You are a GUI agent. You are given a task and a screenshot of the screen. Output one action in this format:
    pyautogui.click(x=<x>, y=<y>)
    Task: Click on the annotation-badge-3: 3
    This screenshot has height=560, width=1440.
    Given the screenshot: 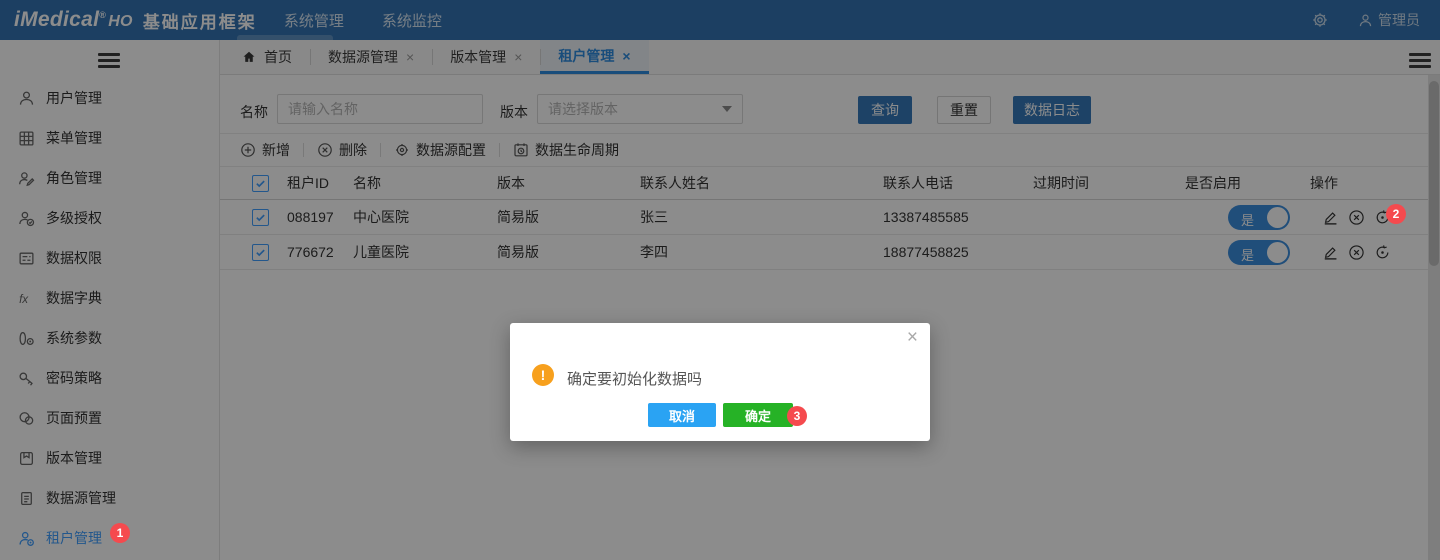 What is the action you would take?
    pyautogui.click(x=797, y=416)
    